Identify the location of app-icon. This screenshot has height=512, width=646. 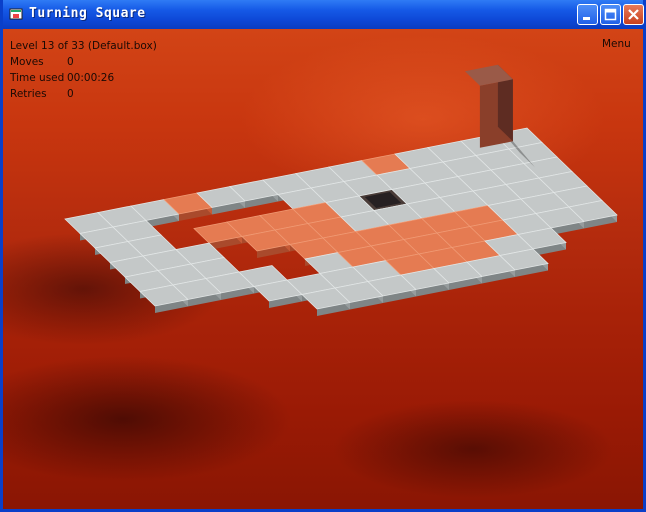
(16, 14).